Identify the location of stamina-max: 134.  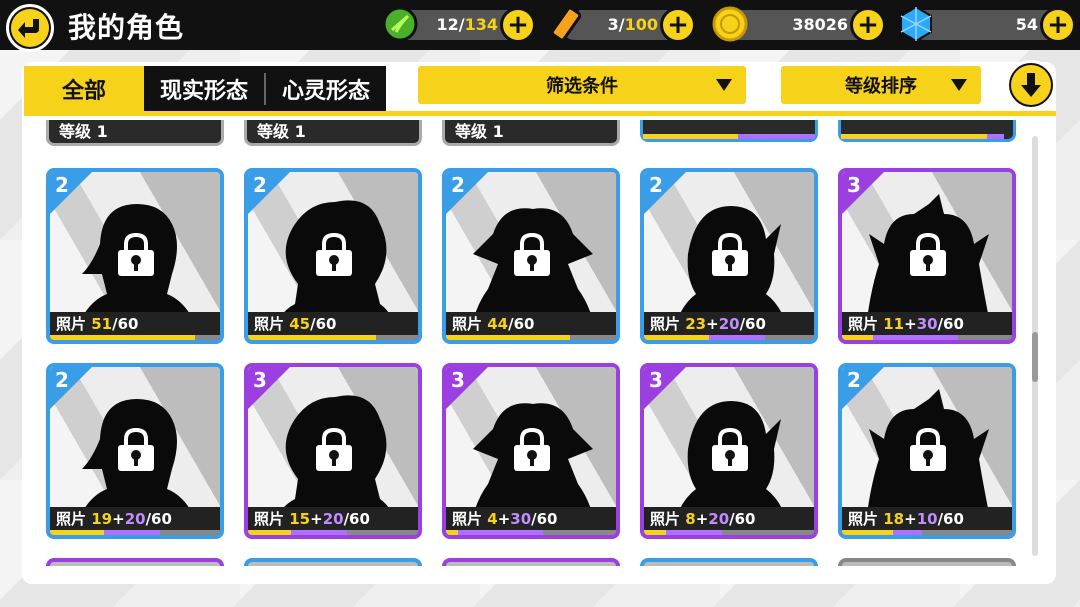
(481, 24).